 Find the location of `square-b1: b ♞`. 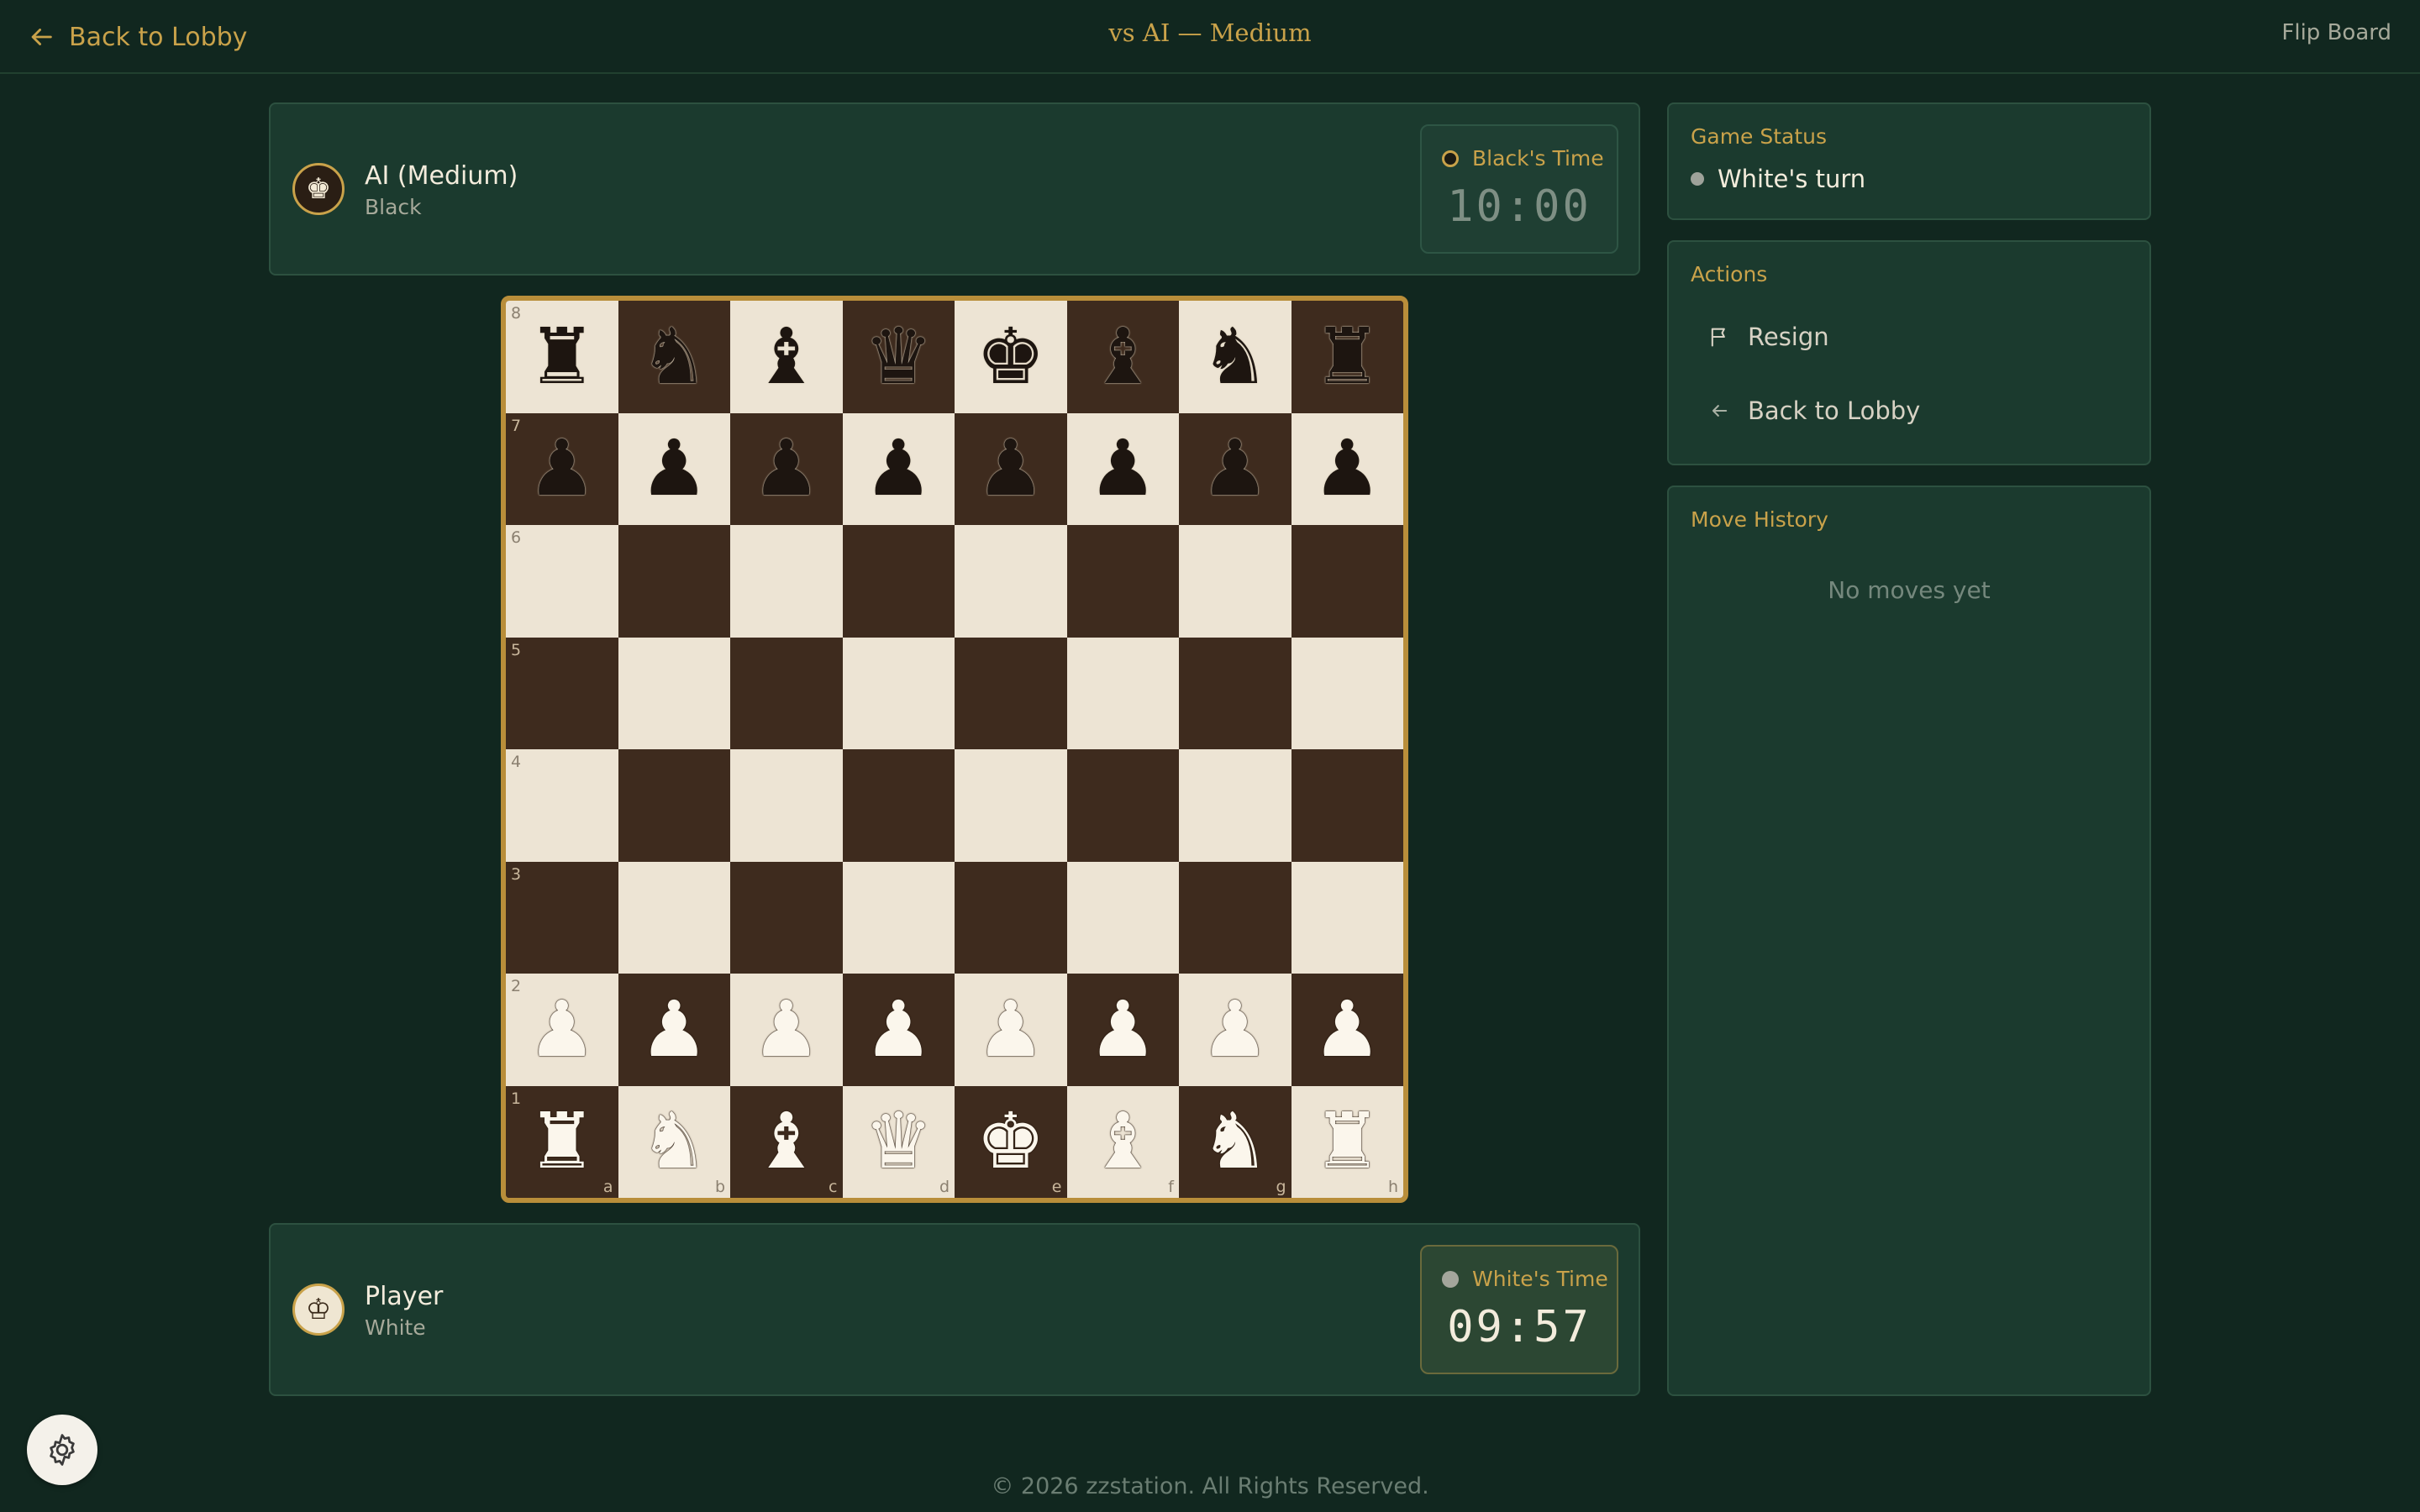

square-b1: b ♞ is located at coordinates (674, 1141).